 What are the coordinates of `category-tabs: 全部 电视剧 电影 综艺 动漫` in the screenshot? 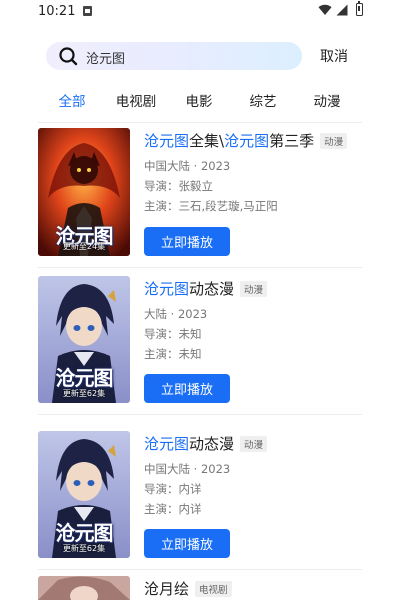 It's located at (200, 100).